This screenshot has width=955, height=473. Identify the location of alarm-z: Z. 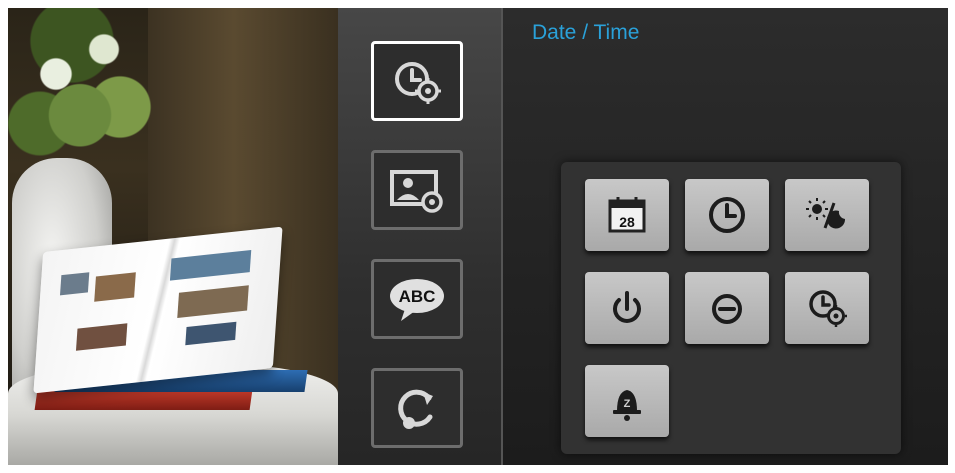
(627, 404).